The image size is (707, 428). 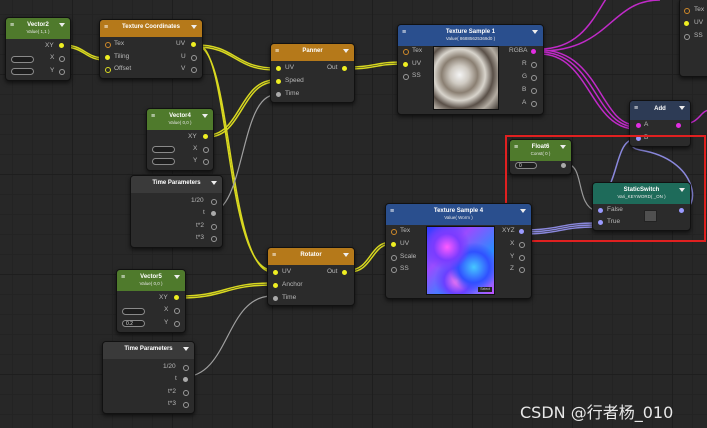 I want to click on scale-port, so click(x=394, y=258).